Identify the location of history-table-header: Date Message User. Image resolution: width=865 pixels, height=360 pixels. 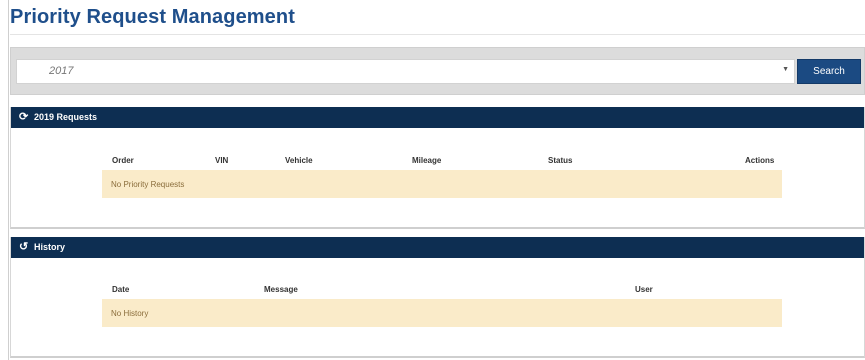
(442, 291).